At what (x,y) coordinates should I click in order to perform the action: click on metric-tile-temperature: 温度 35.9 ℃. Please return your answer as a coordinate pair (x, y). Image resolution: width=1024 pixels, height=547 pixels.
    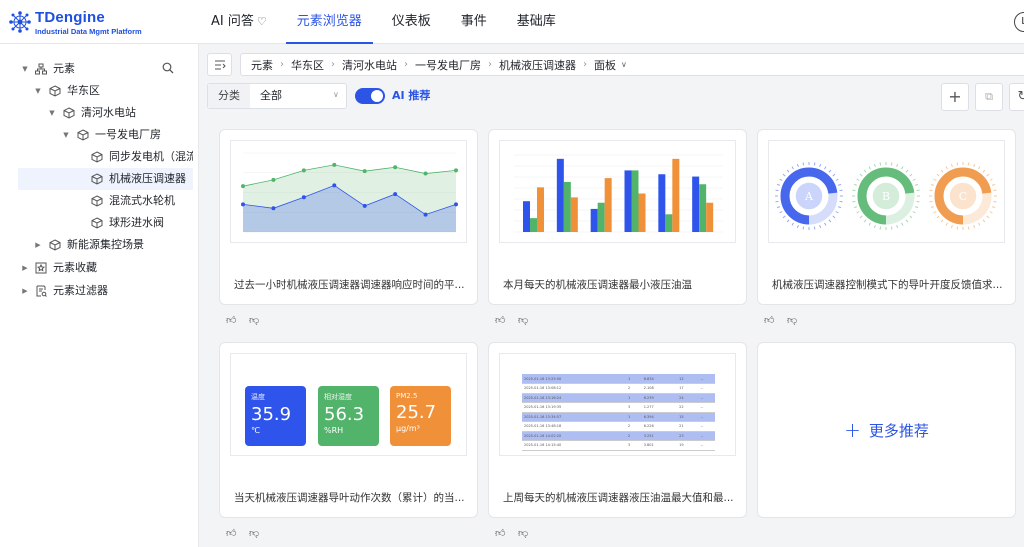
    Looking at the image, I should click on (275, 416).